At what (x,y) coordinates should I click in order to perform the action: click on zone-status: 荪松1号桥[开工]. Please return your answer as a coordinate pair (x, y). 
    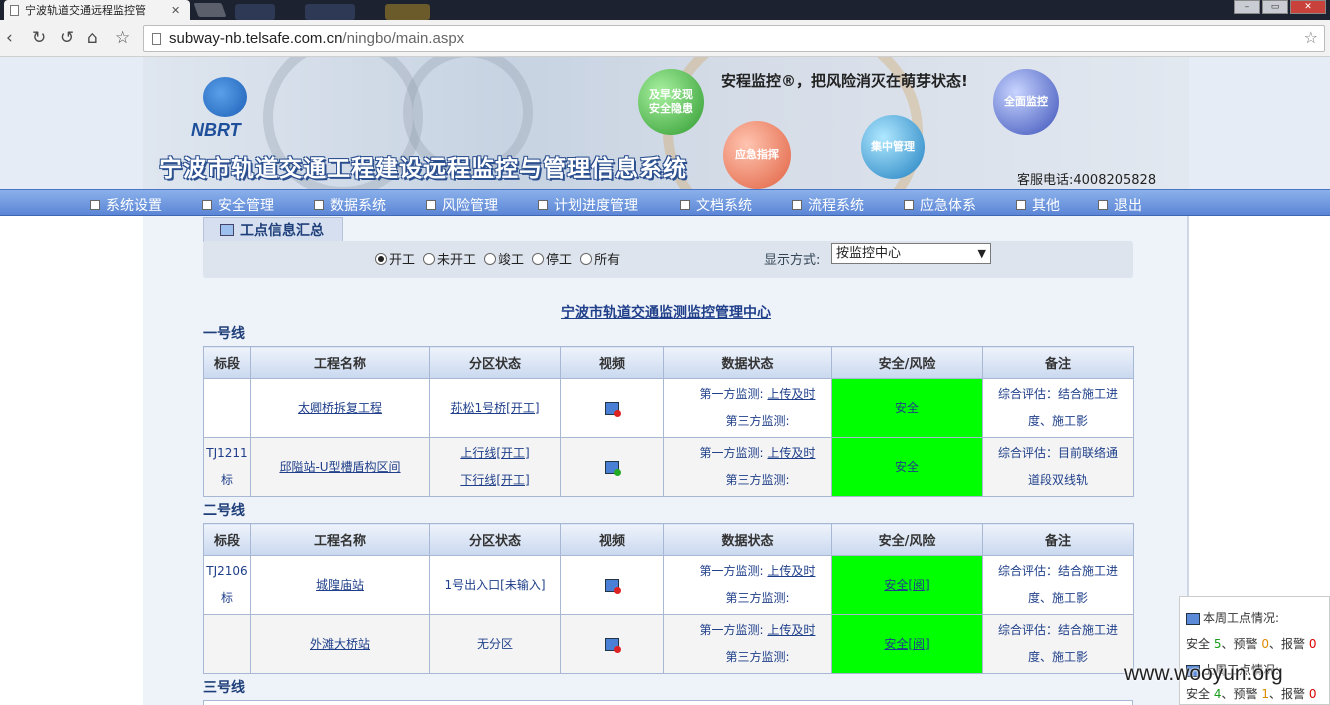
    Looking at the image, I should click on (495, 407).